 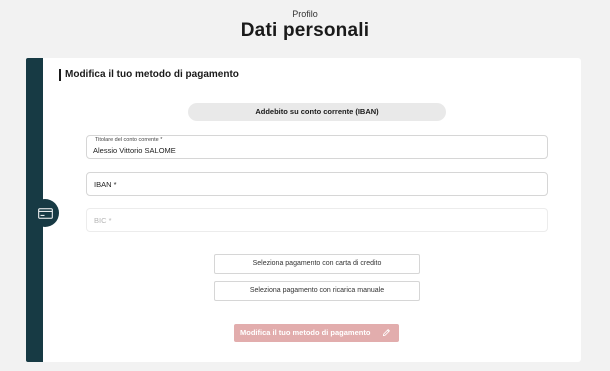 What do you see at coordinates (105, 184) in the screenshot?
I see `iban-field-placeholder: IBAN *` at bounding box center [105, 184].